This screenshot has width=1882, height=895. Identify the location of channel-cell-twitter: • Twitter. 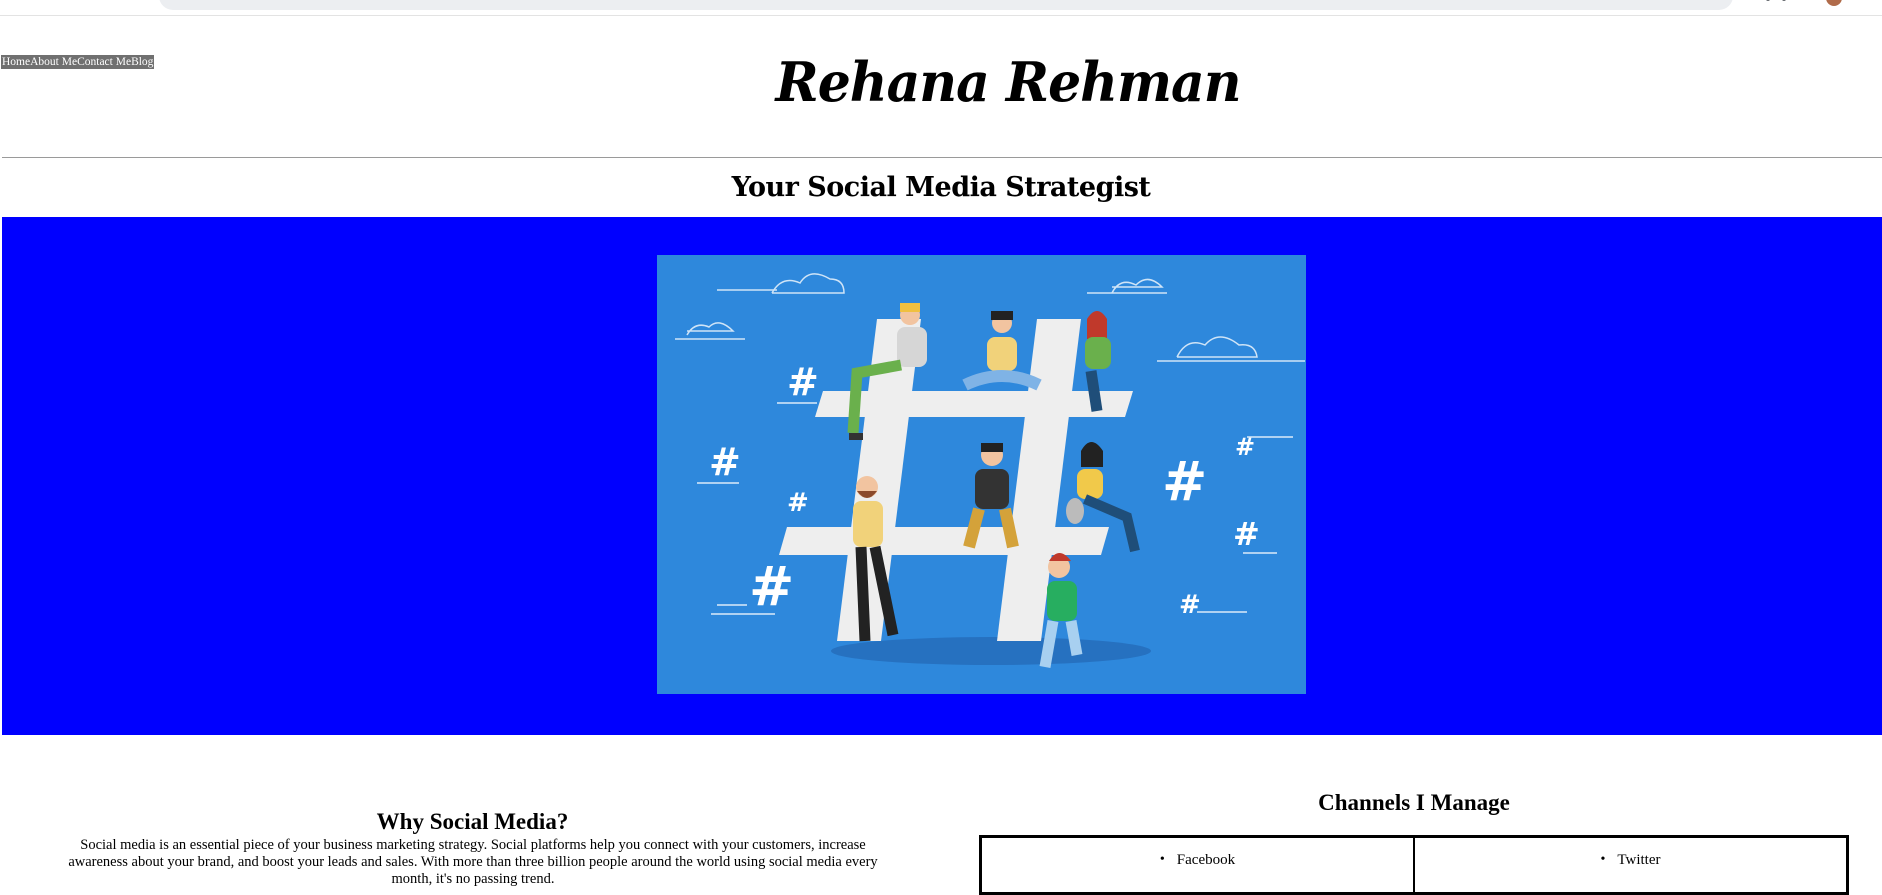
(1630, 865).